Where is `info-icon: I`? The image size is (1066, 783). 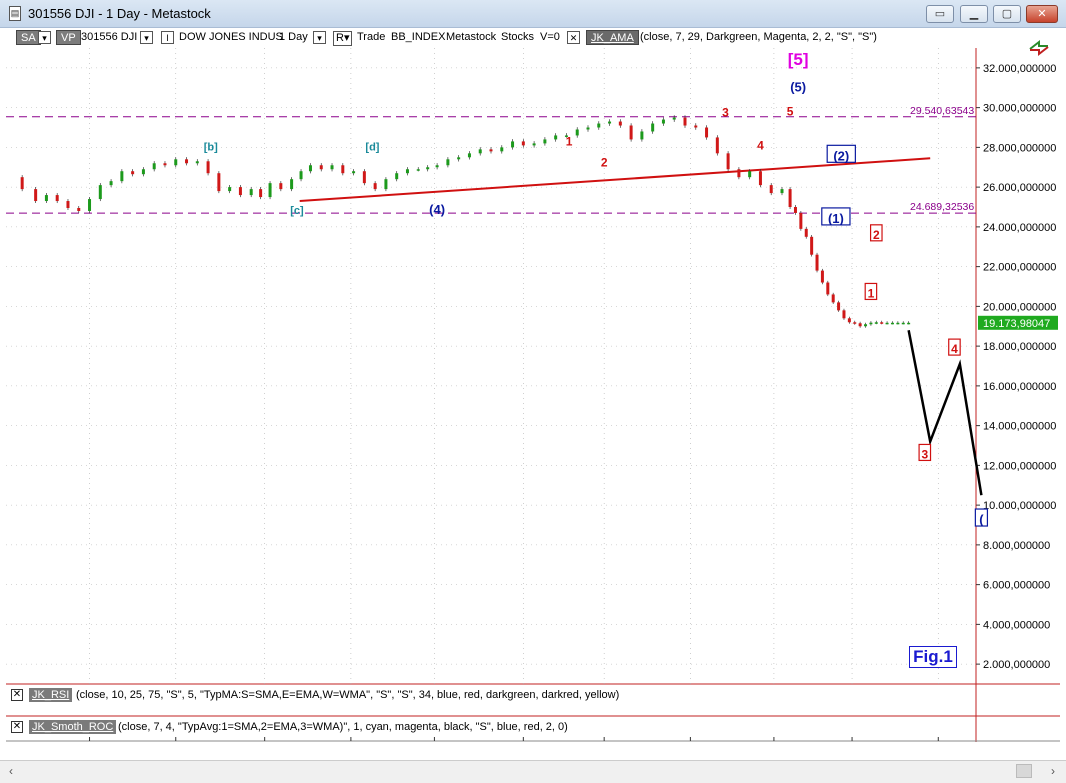 info-icon: I is located at coordinates (167, 37).